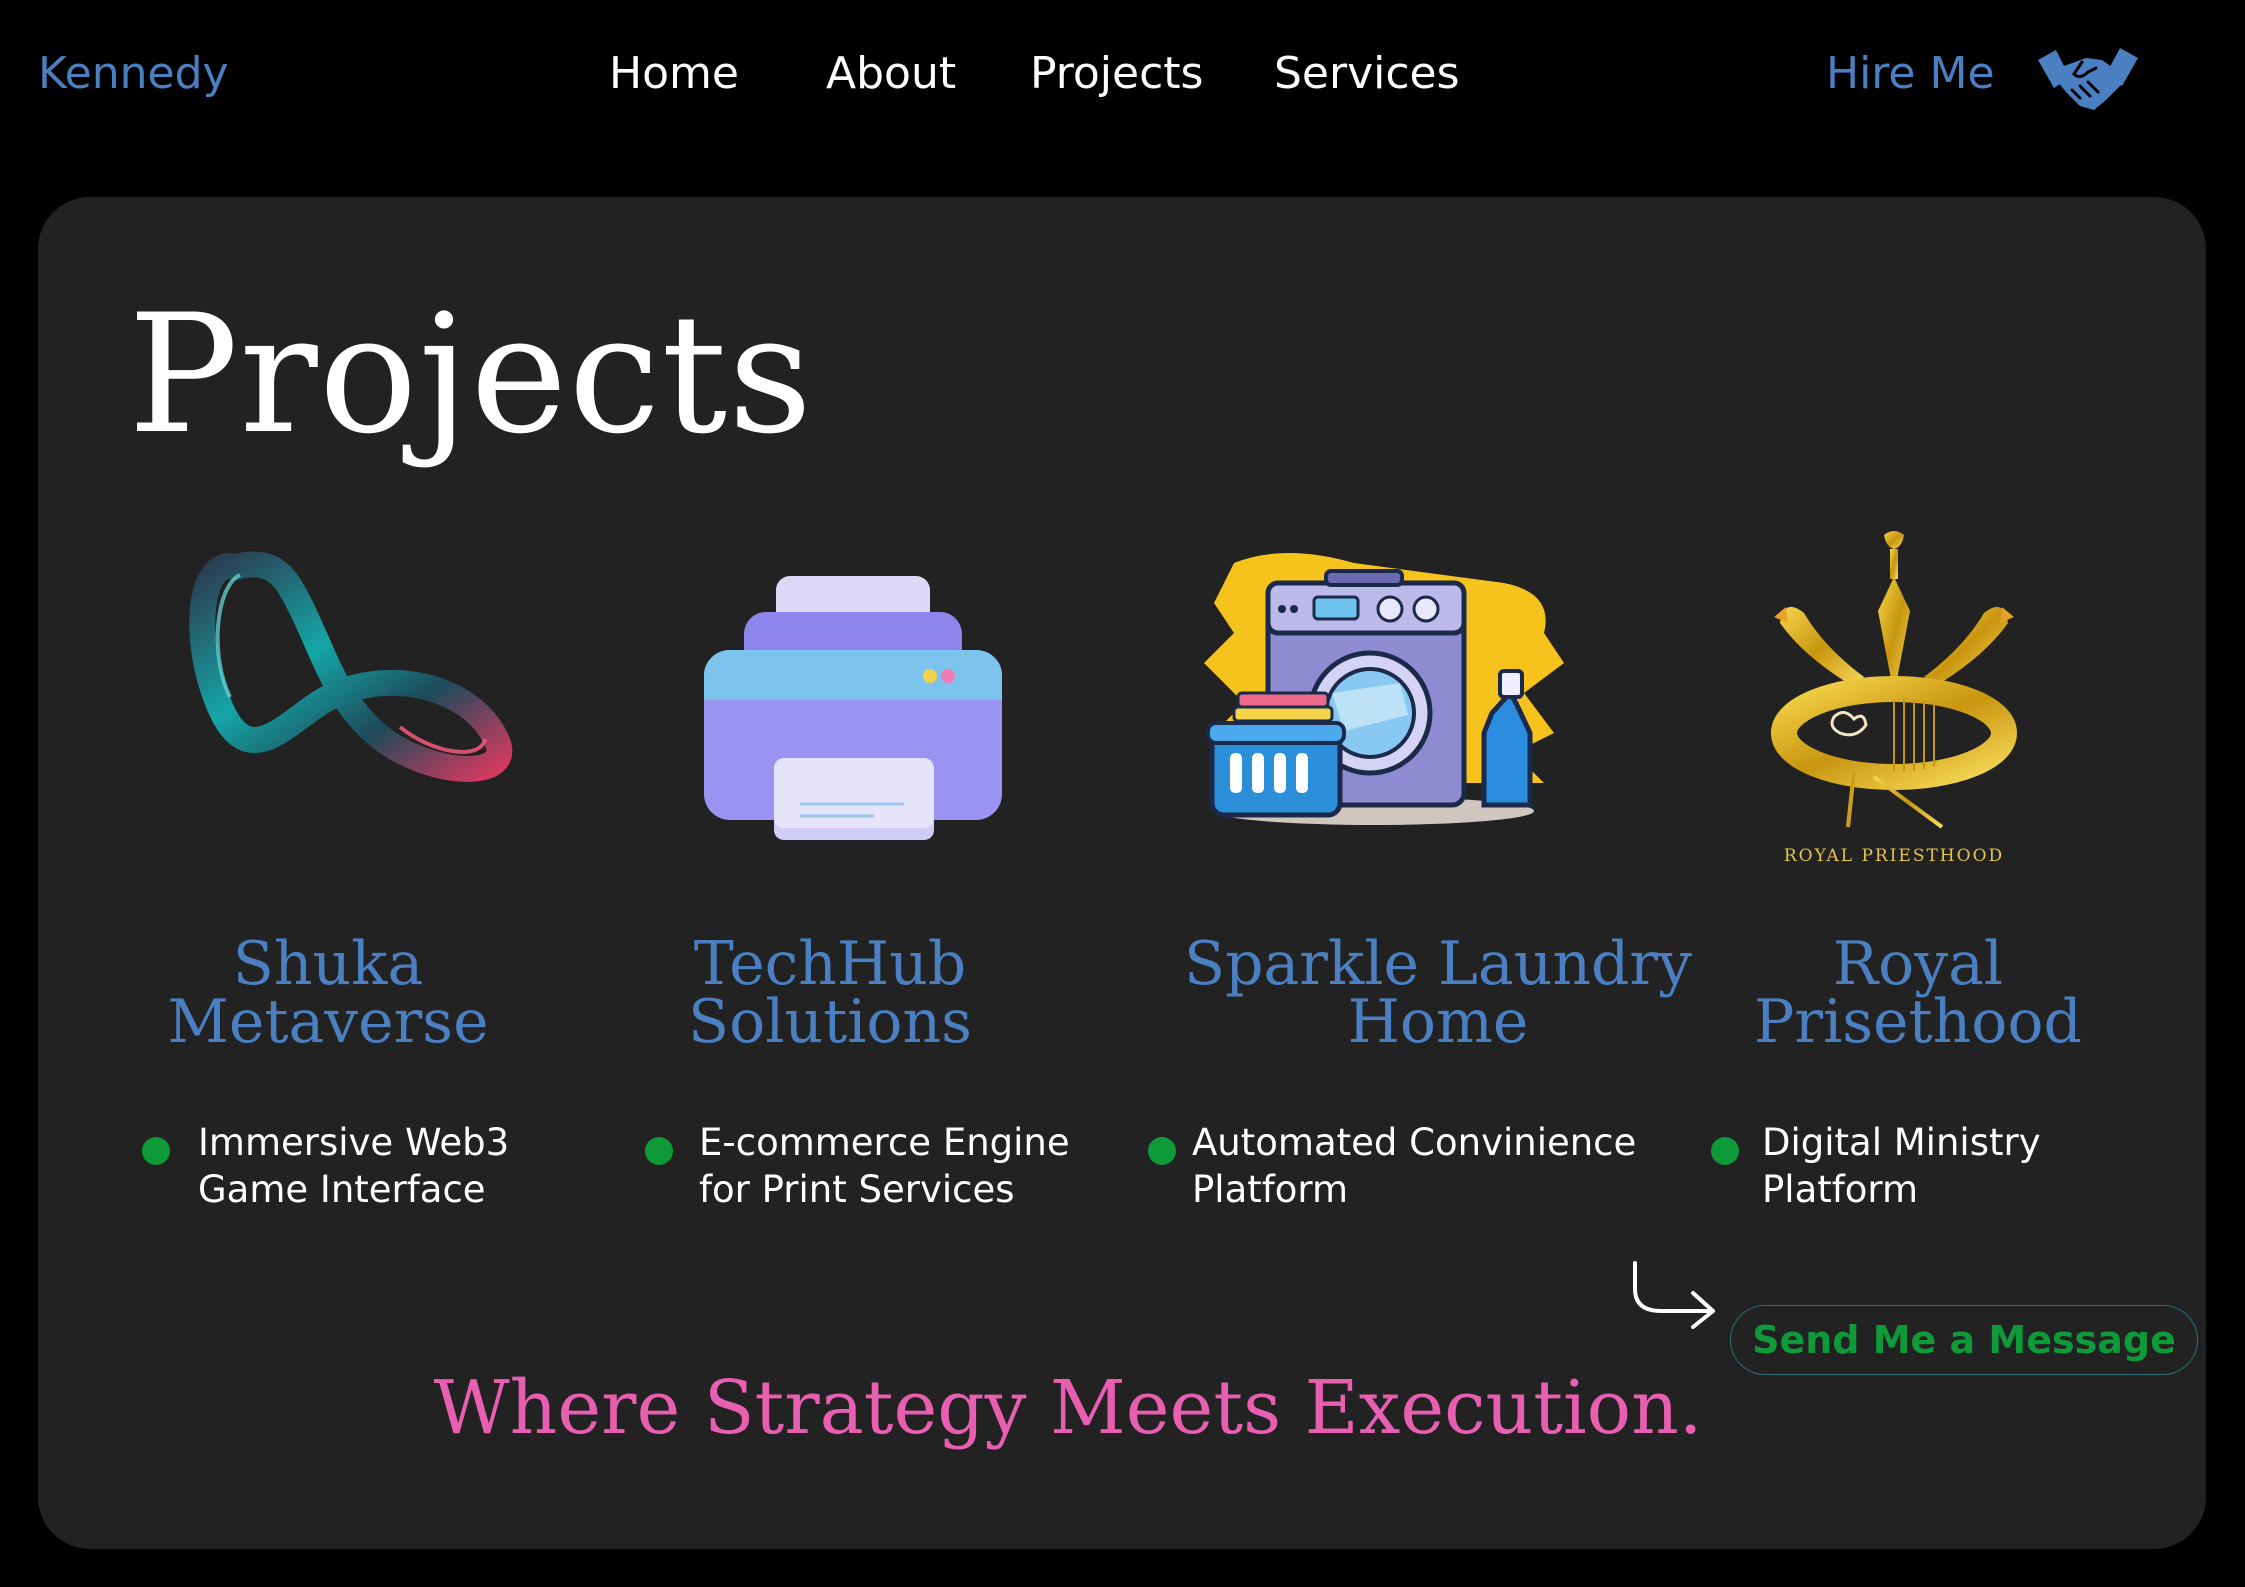  I want to click on nav-home: Home, so click(674, 73).